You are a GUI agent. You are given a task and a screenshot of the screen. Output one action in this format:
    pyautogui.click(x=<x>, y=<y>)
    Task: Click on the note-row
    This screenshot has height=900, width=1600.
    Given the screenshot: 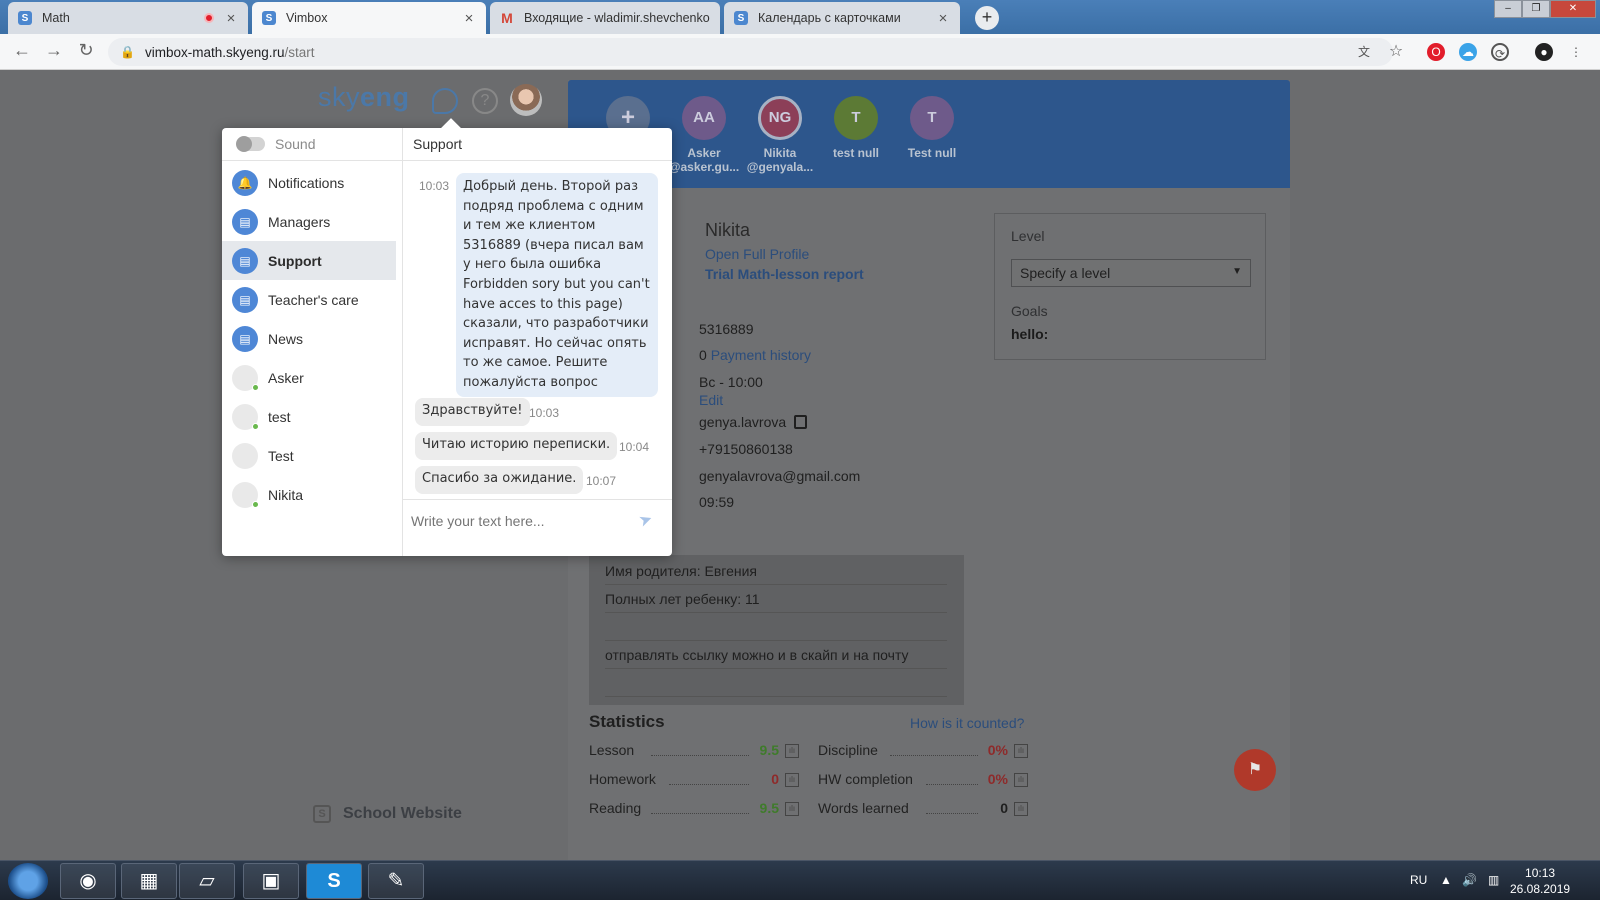 What is the action you would take?
    pyautogui.click(x=776, y=683)
    